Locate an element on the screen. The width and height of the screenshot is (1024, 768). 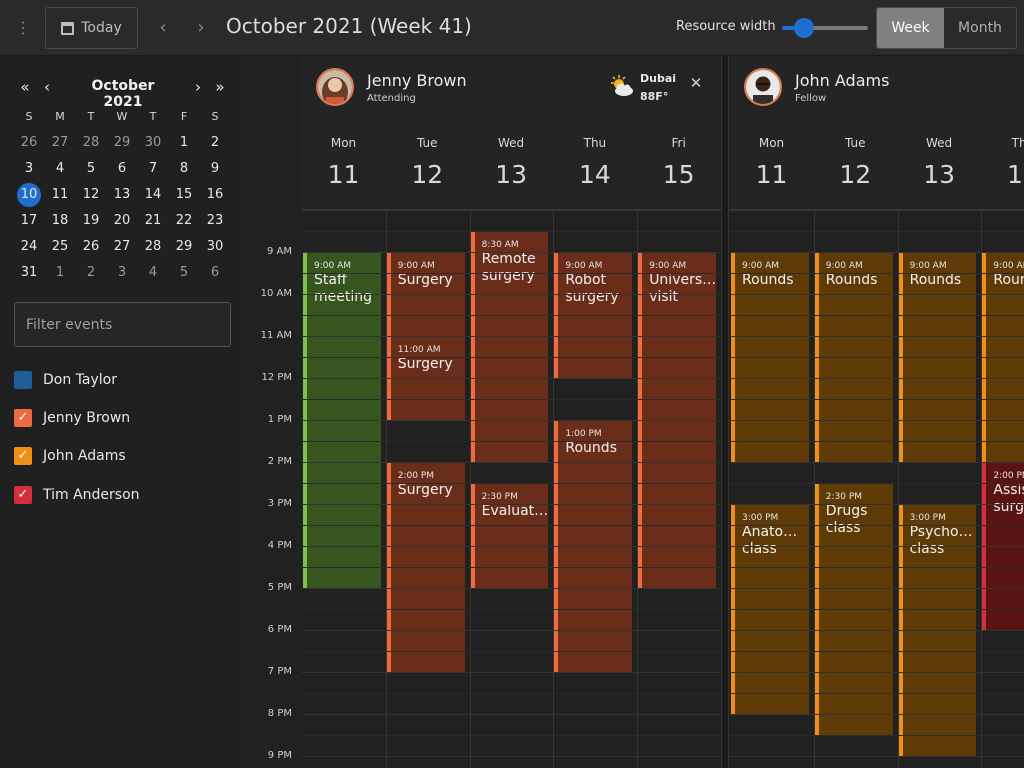
calendar-day: 24 is located at coordinates (29, 247).